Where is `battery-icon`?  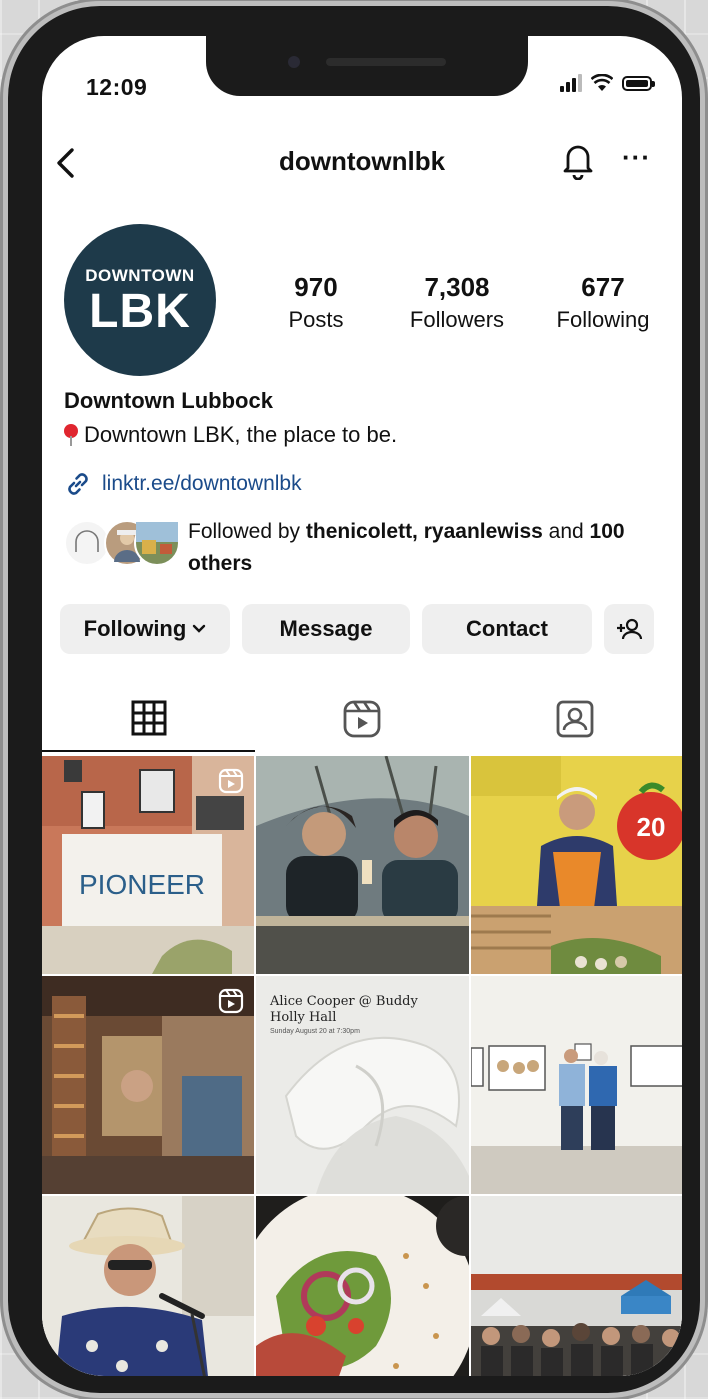 battery-icon is located at coordinates (638, 83).